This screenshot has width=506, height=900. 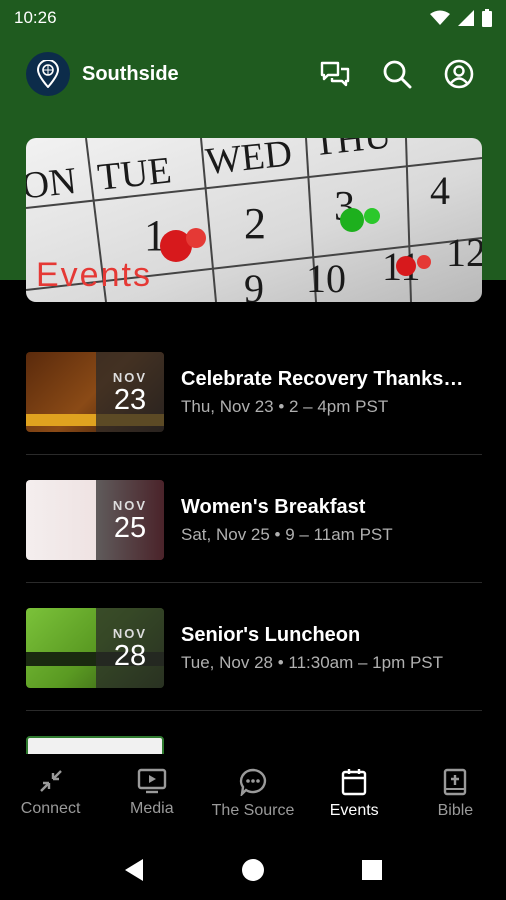 I want to click on hero-title: Events, so click(x=94, y=275).